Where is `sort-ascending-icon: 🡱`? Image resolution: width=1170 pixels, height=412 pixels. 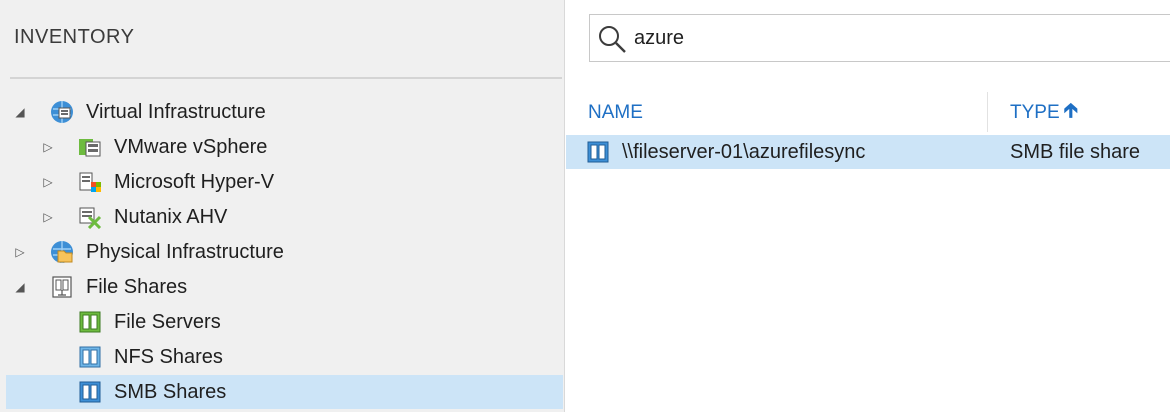 sort-ascending-icon: 🡱 is located at coordinates (1070, 111).